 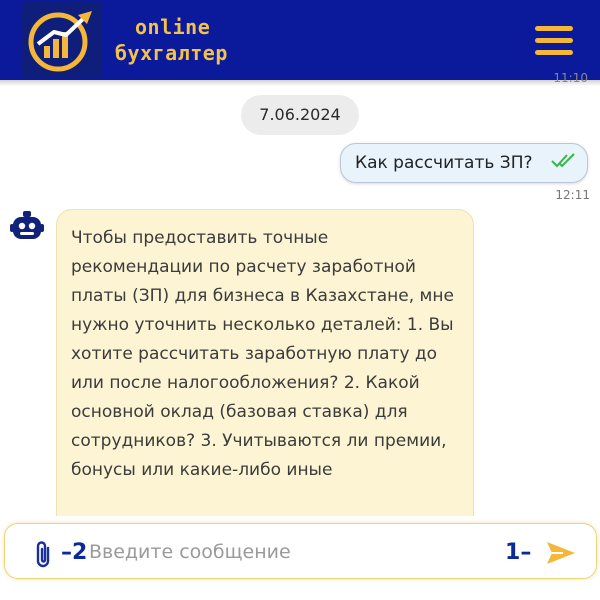 I want to click on app-header: online бухгалтер, so click(x=300, y=40).